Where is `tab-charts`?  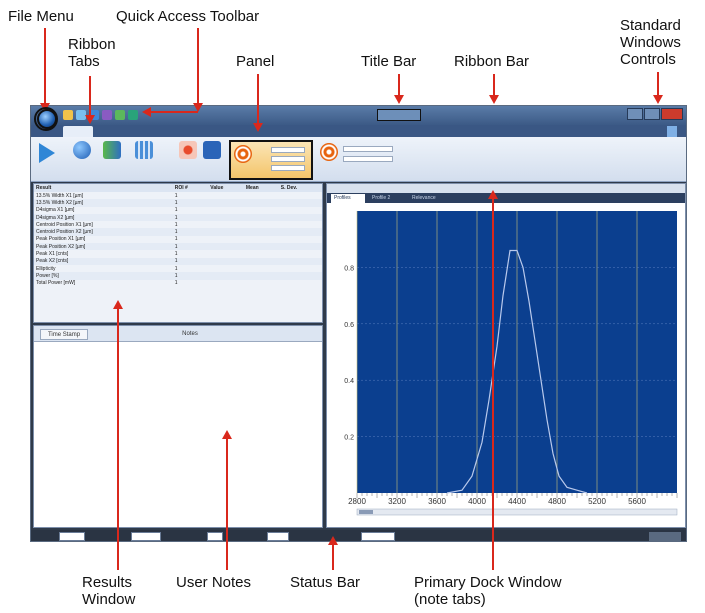
tab-charts is located at coordinates (391, 131).